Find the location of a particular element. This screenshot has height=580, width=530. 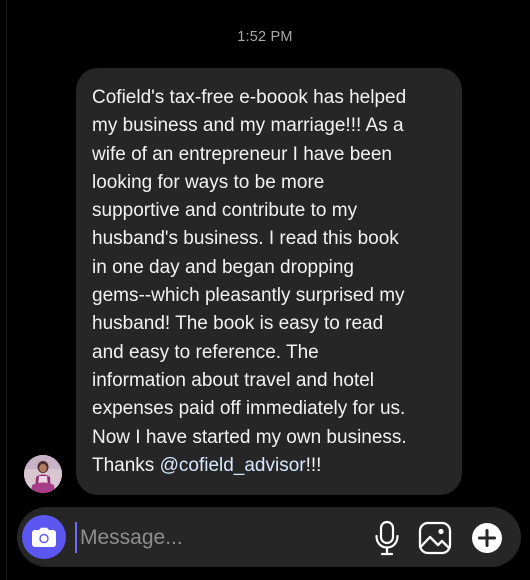

microphone-icon is located at coordinates (387, 538).